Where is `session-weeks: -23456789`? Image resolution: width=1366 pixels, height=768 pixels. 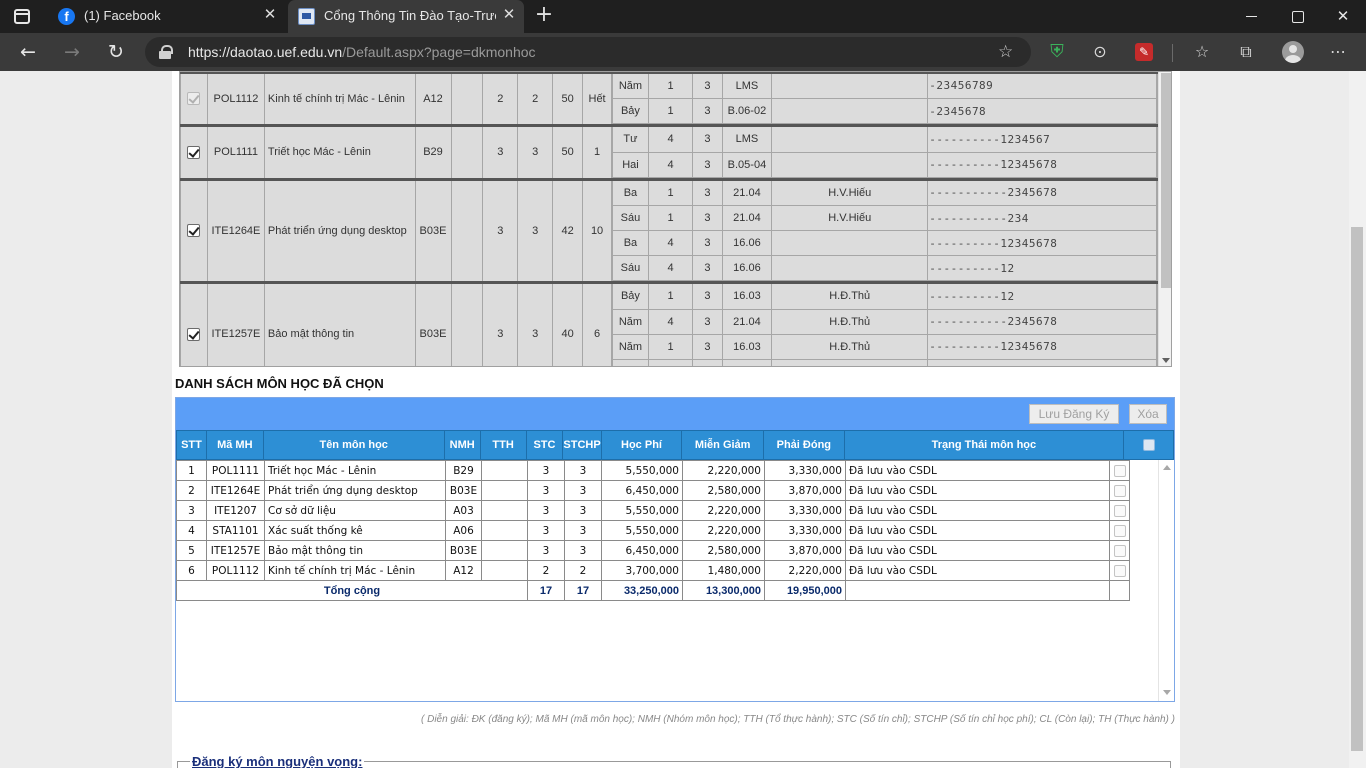
session-weeks: -23456789 is located at coordinates (1042, 86).